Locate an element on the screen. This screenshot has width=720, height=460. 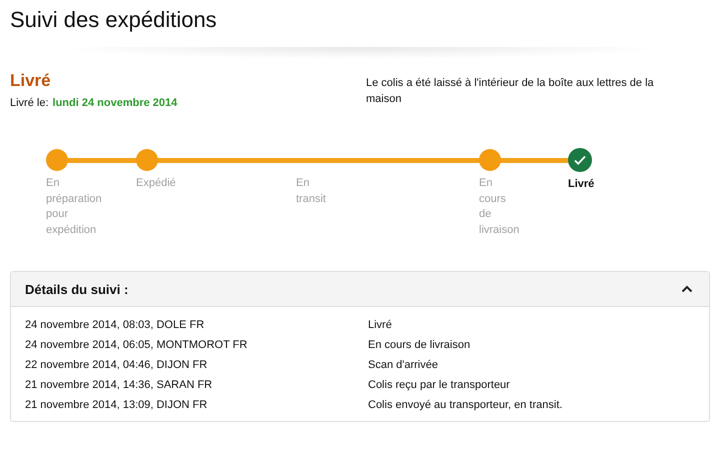
delivery-status: Livré is located at coordinates (31, 81).